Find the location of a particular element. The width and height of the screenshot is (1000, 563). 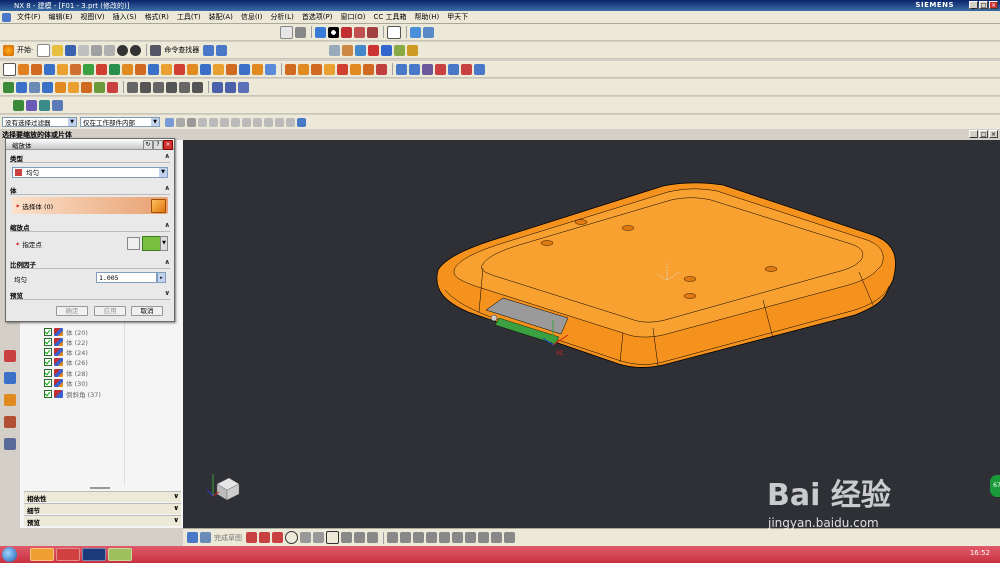

copy-icon is located at coordinates (97, 50).